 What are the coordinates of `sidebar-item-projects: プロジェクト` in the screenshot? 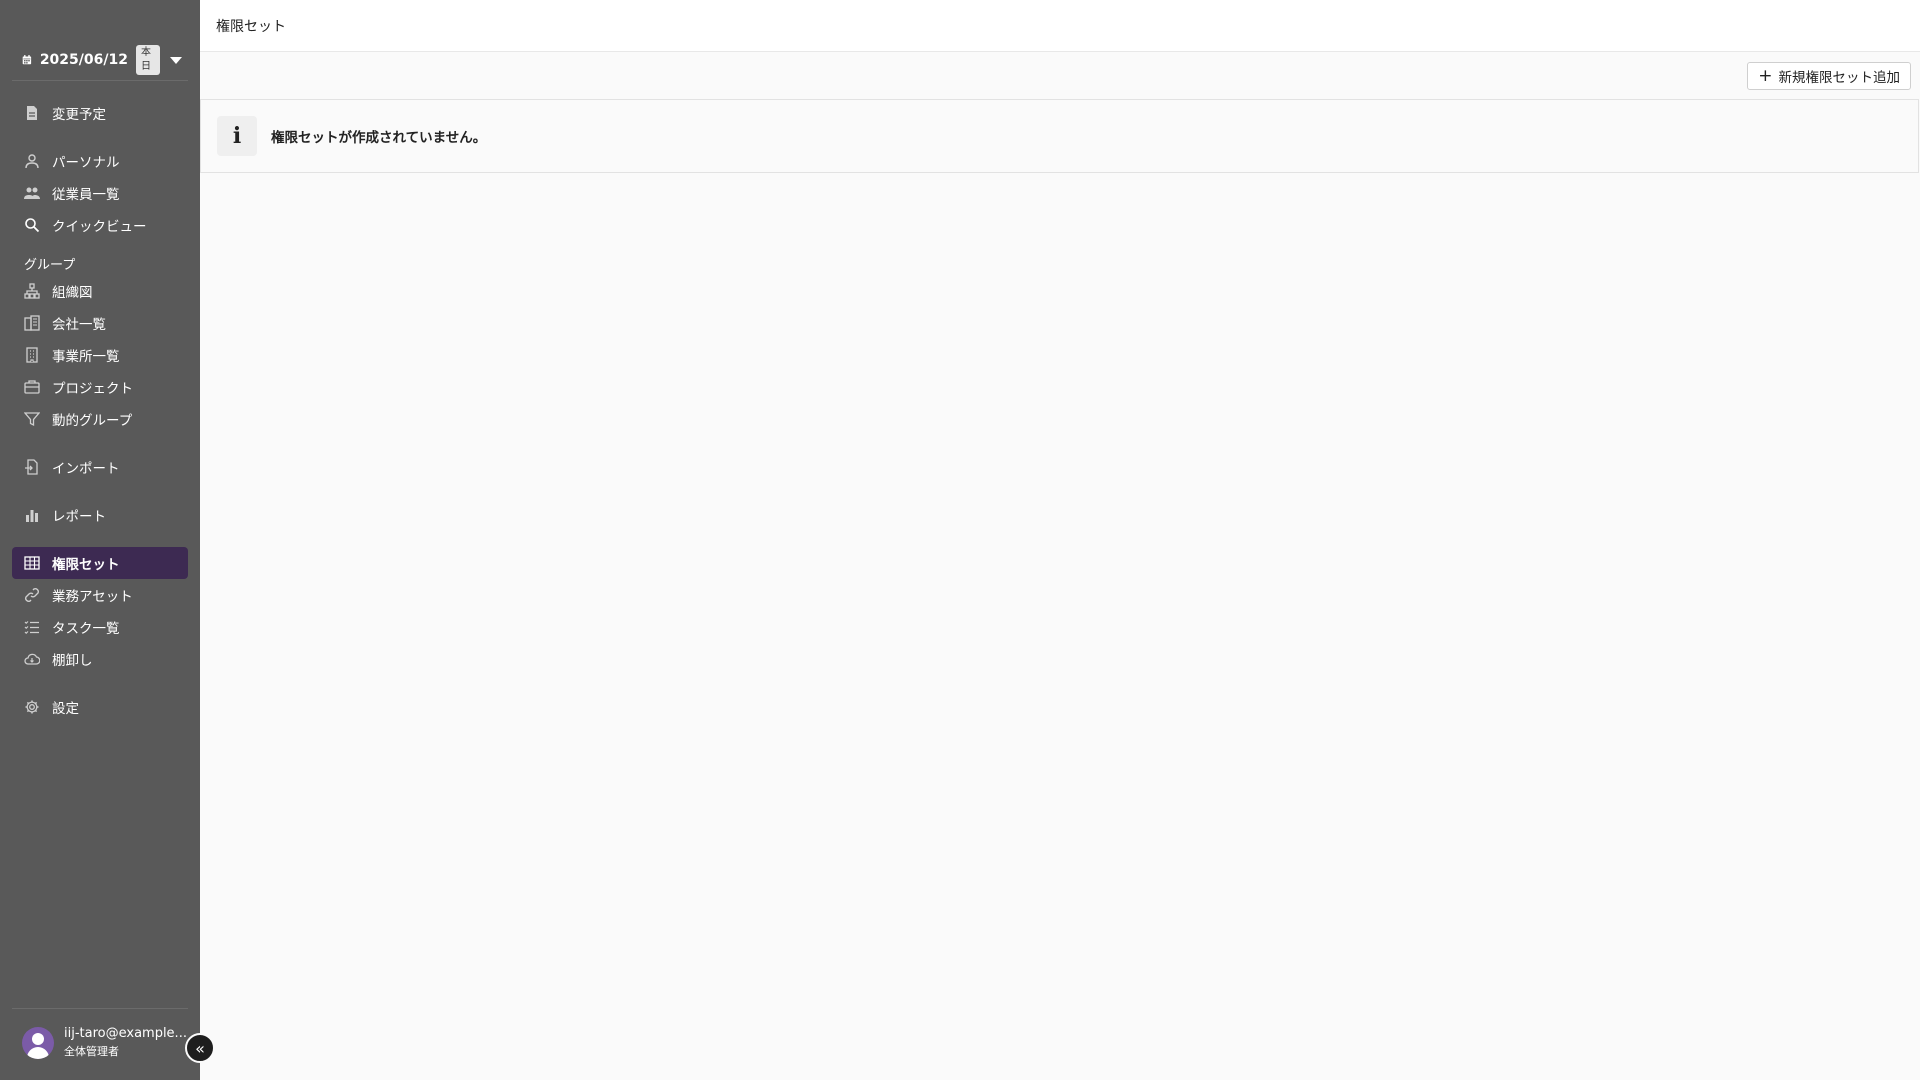 It's located at (100, 387).